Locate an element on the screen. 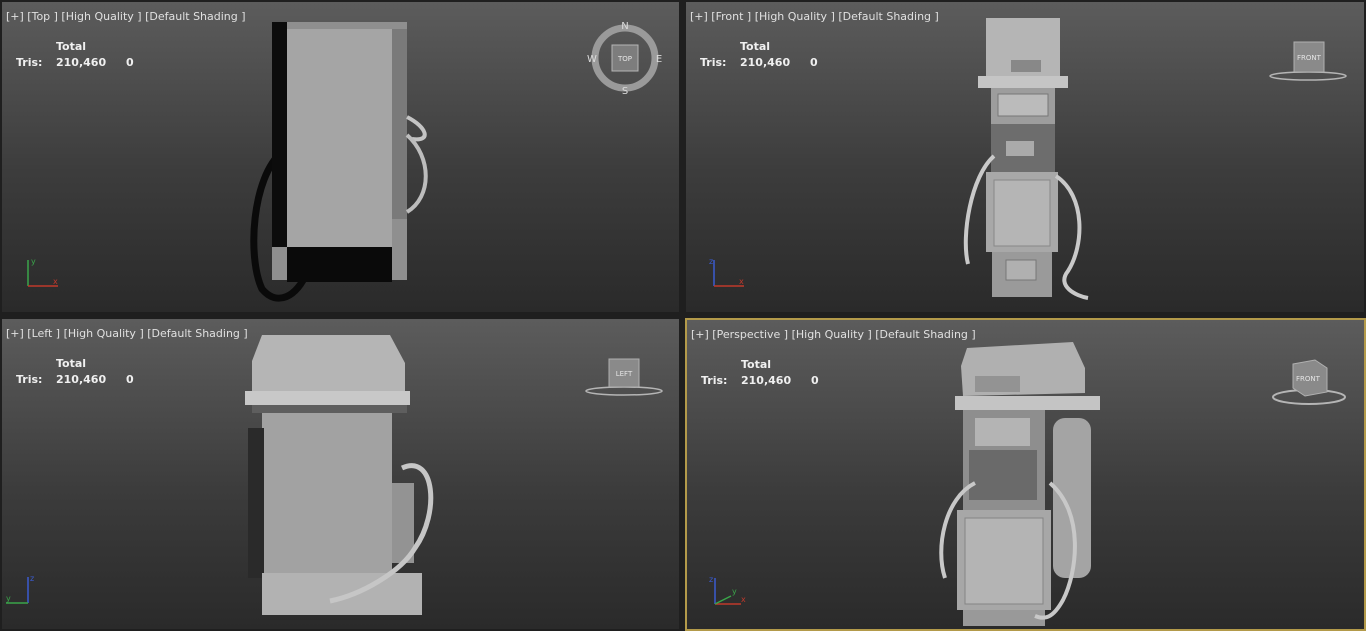 The height and width of the screenshot is (631, 1366). viewcube-face-label: LEFT is located at coordinates (624, 374).